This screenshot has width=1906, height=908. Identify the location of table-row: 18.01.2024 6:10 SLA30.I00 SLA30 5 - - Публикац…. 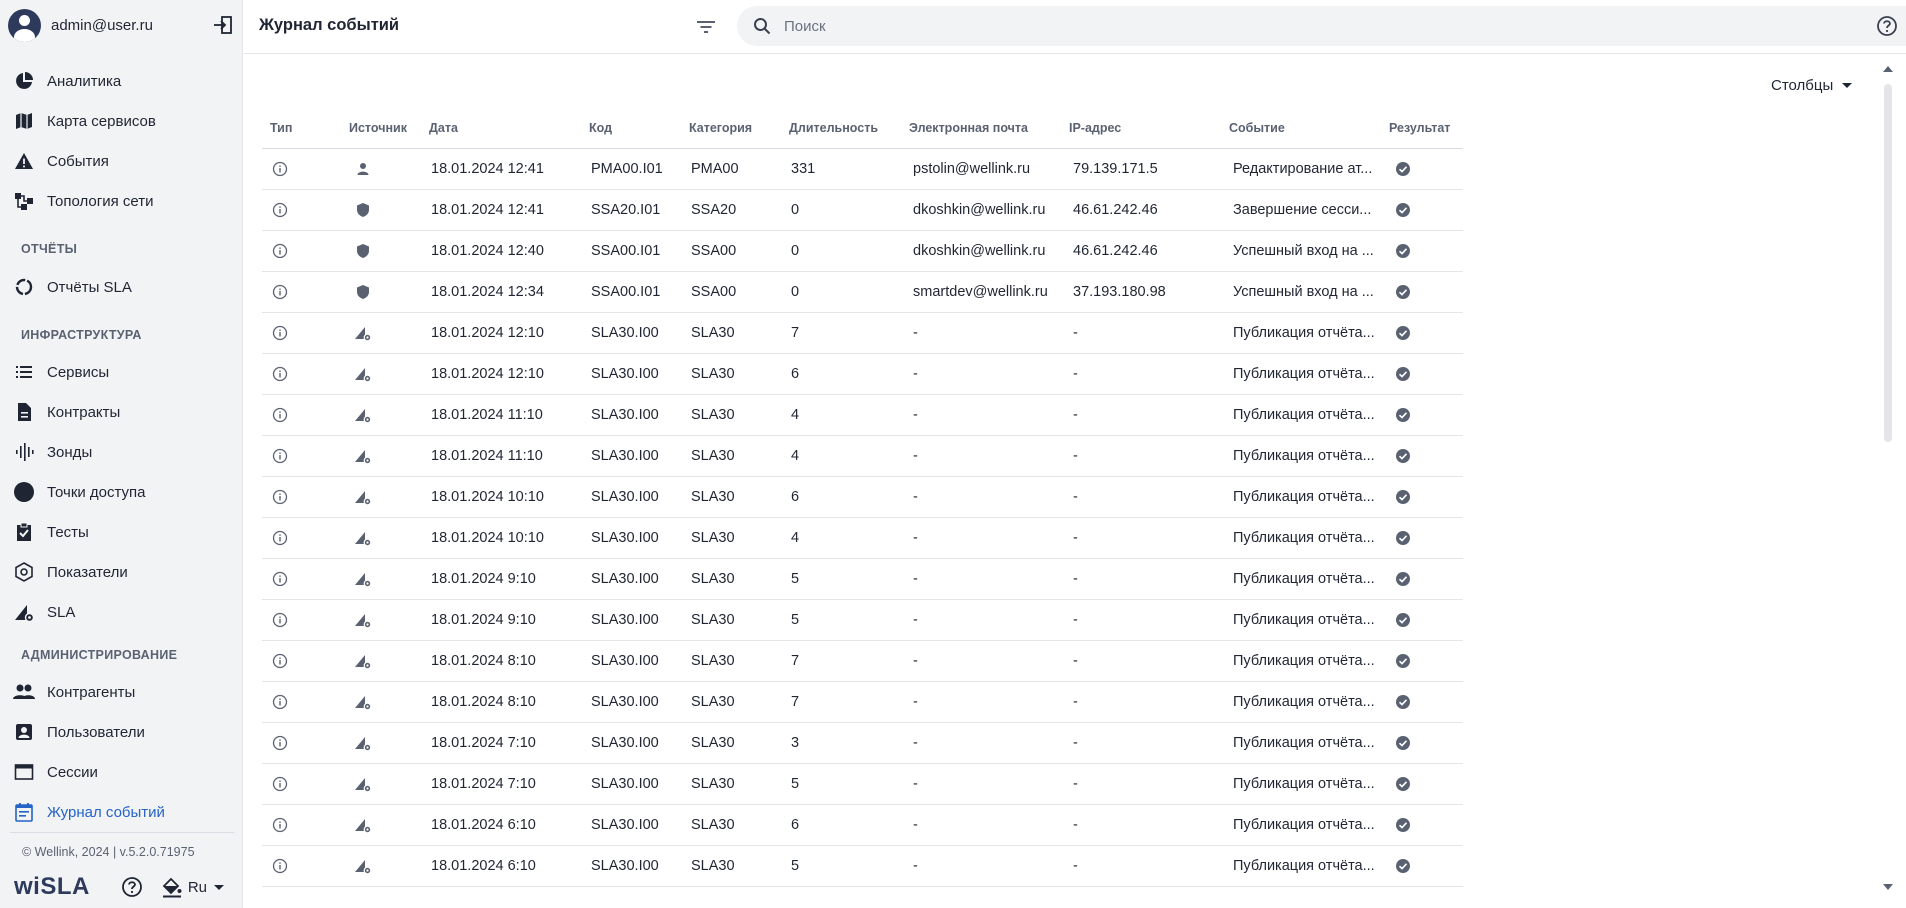
(862, 866).